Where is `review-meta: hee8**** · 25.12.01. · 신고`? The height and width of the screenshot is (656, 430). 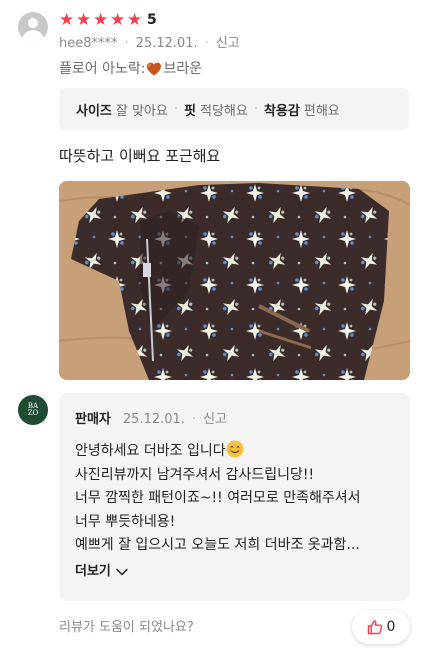 review-meta: hee8**** · 25.12.01. · 신고 is located at coordinates (149, 44).